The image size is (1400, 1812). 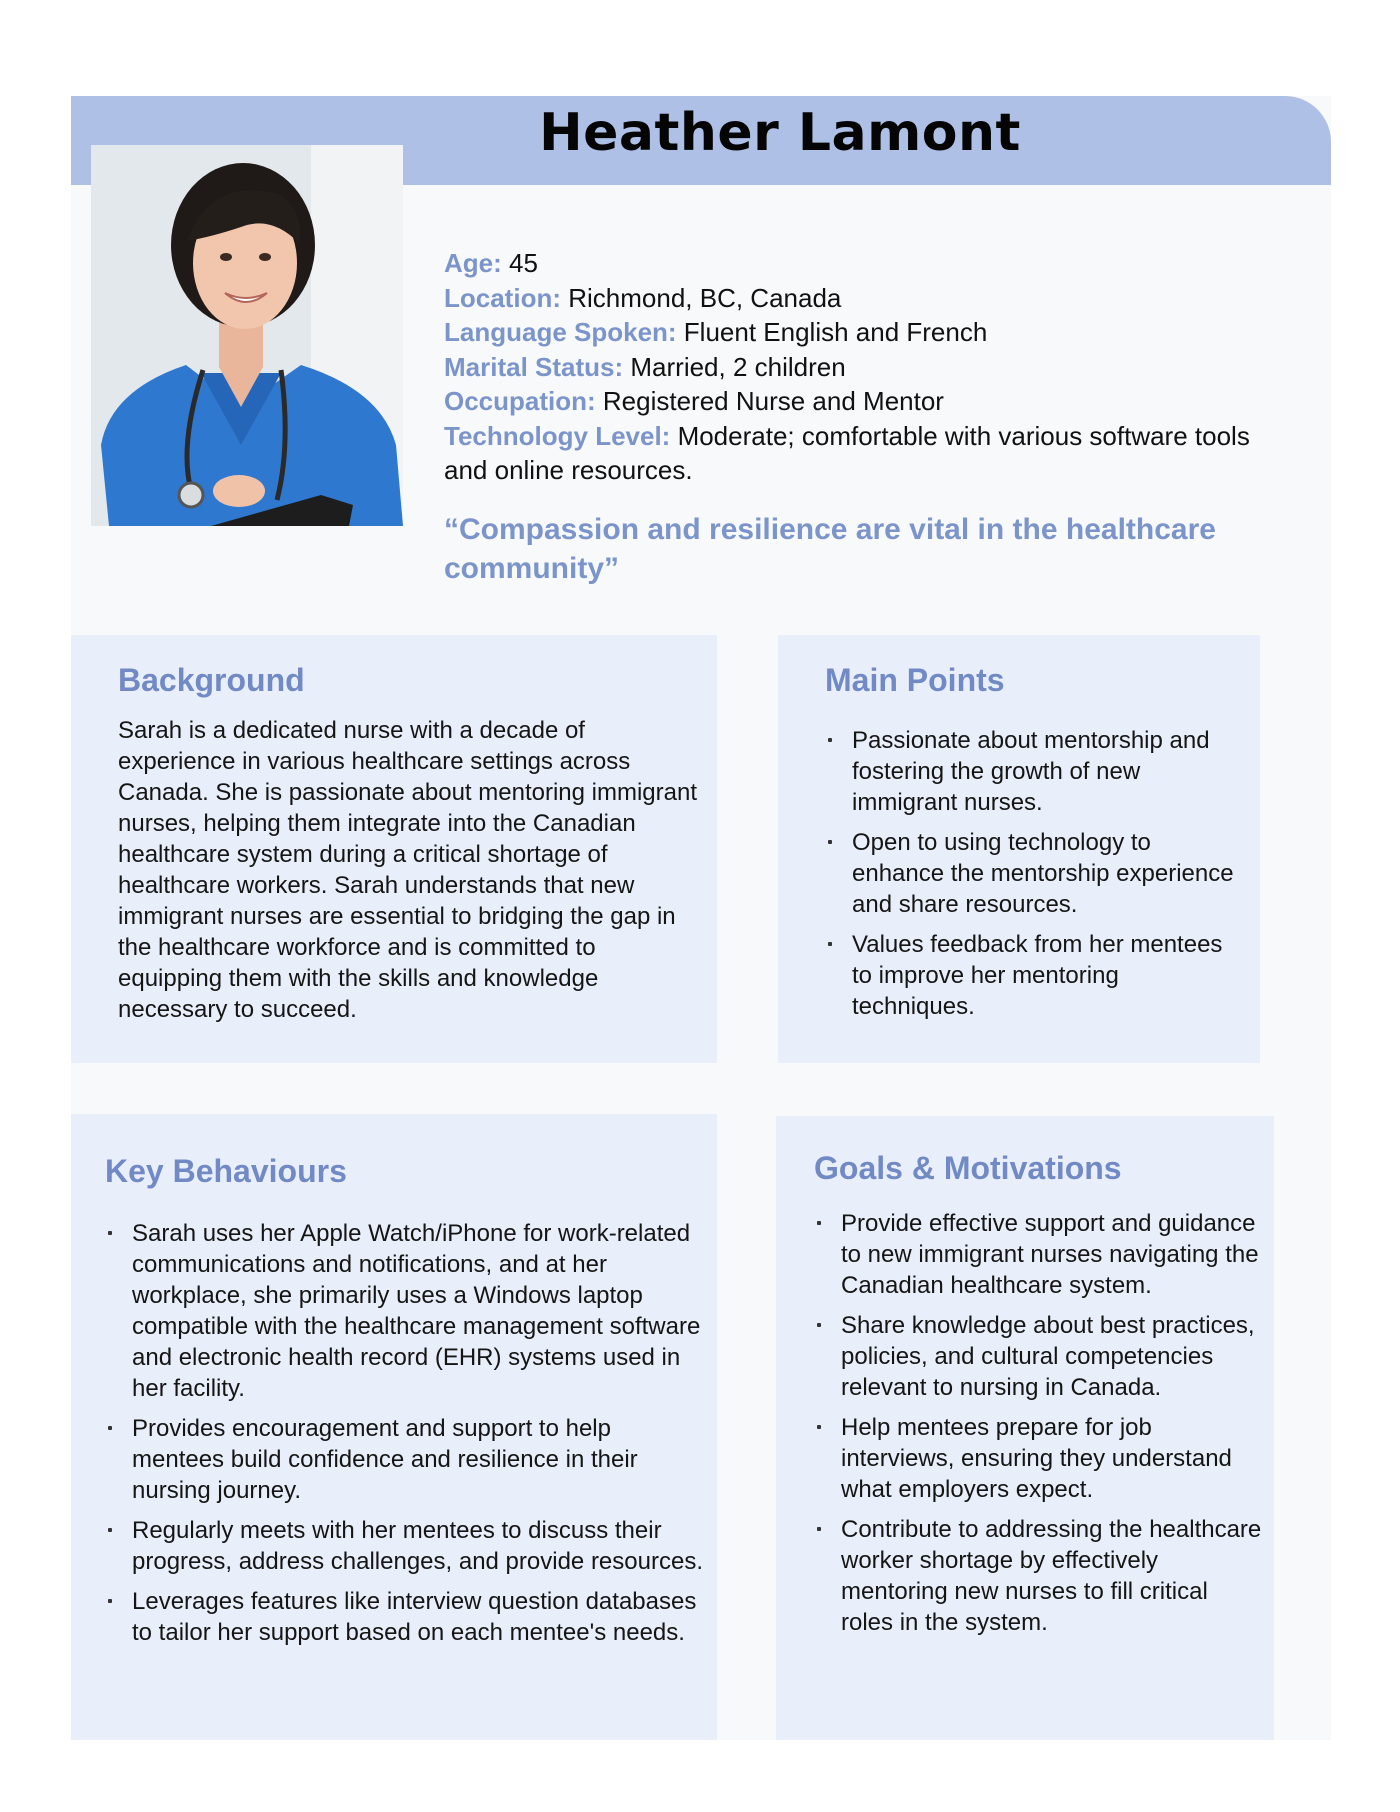 What do you see at coordinates (211, 680) in the screenshot?
I see `background-title: Background` at bounding box center [211, 680].